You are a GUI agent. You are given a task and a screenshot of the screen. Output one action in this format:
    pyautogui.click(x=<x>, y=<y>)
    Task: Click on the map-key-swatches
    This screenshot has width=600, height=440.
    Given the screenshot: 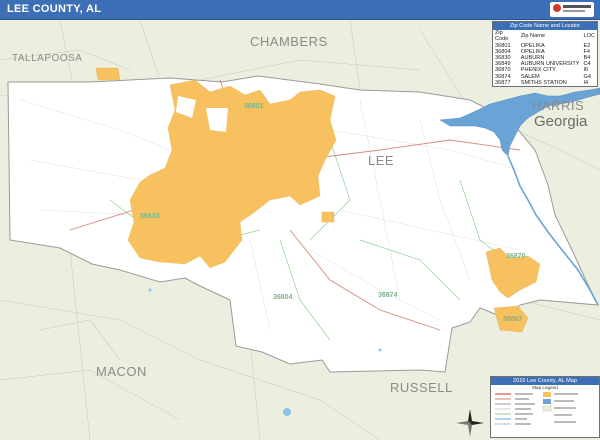 What is the action you would take?
    pyautogui.click(x=536, y=408)
    